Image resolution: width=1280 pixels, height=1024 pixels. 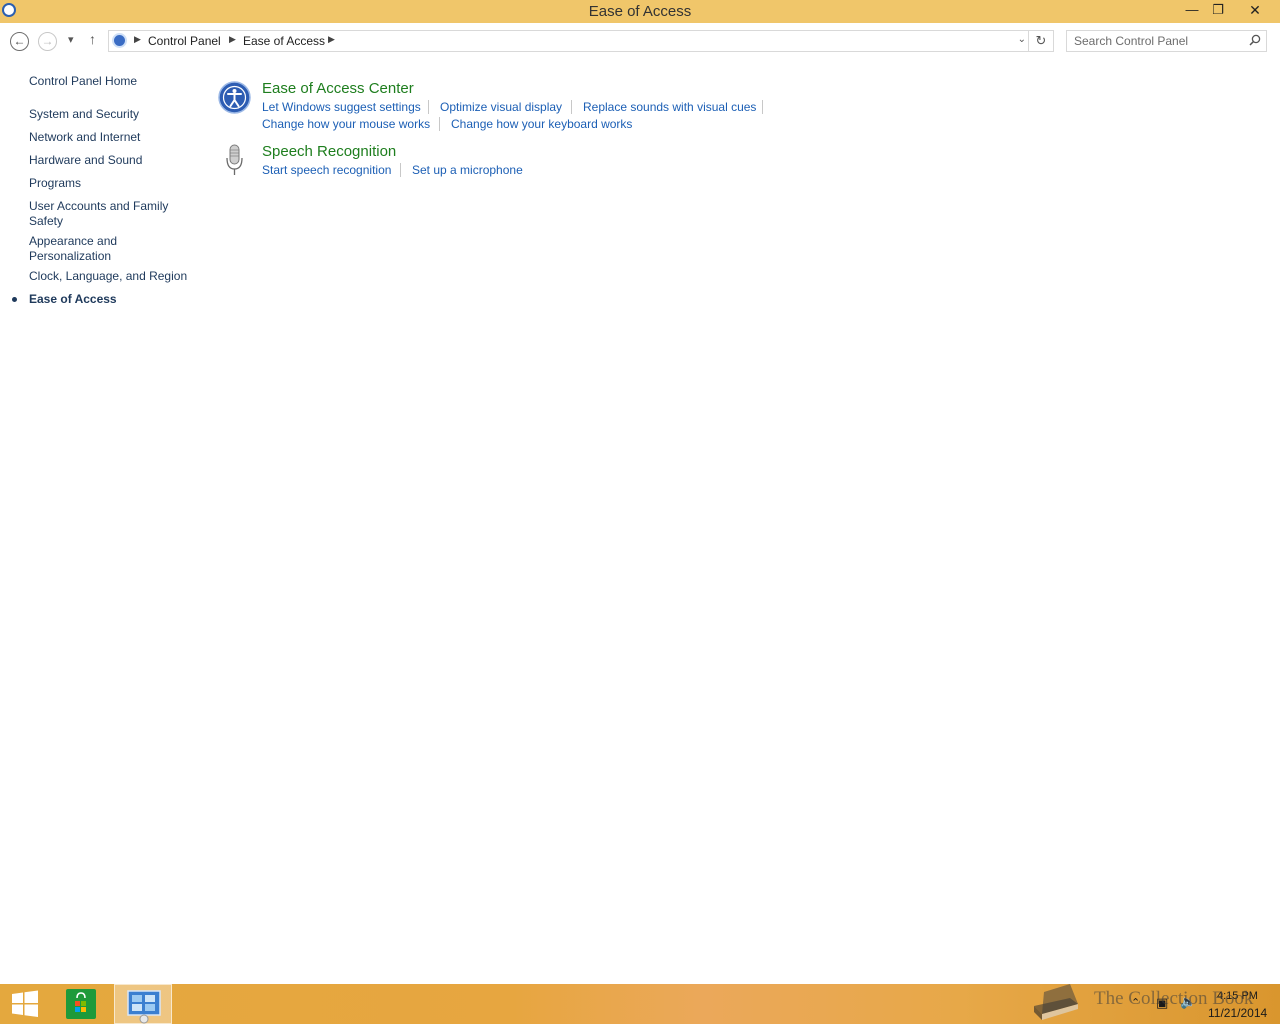 I want to click on up-arrow-icon: ↑, so click(x=92, y=39).